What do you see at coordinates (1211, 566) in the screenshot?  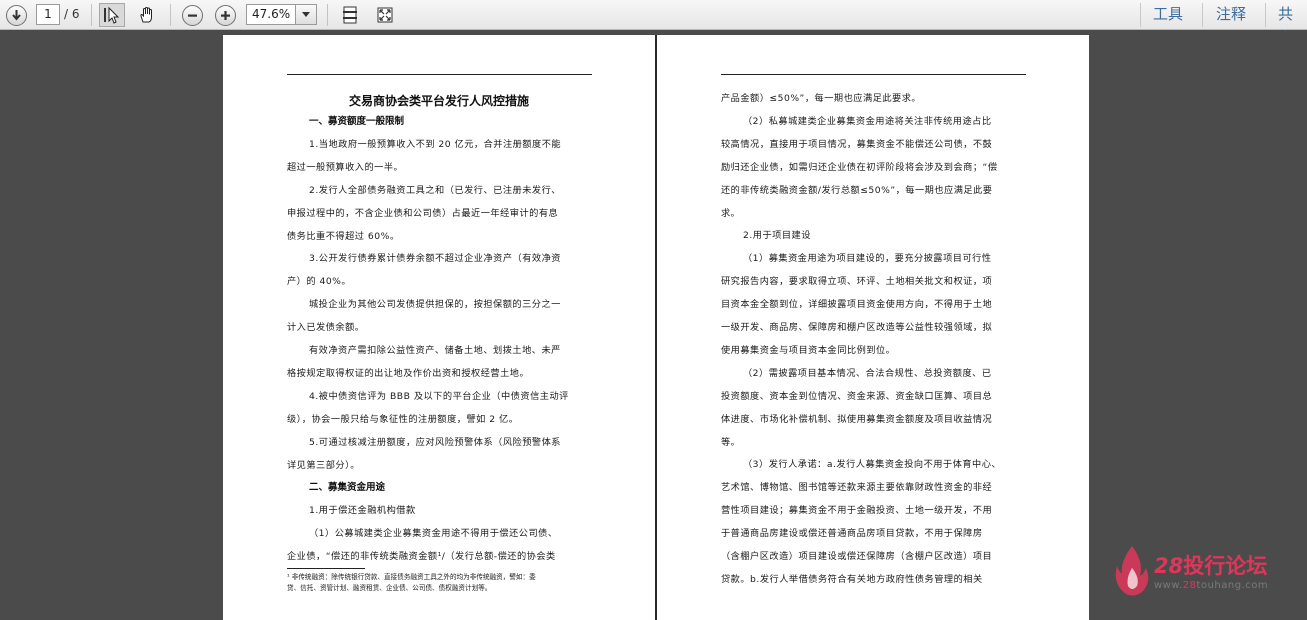 I see `watermark-title: 28投行论坛` at bounding box center [1211, 566].